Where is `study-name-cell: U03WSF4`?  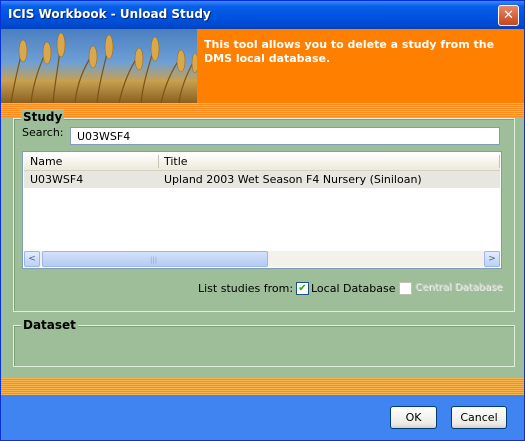 study-name-cell: U03WSF4 is located at coordinates (57, 179).